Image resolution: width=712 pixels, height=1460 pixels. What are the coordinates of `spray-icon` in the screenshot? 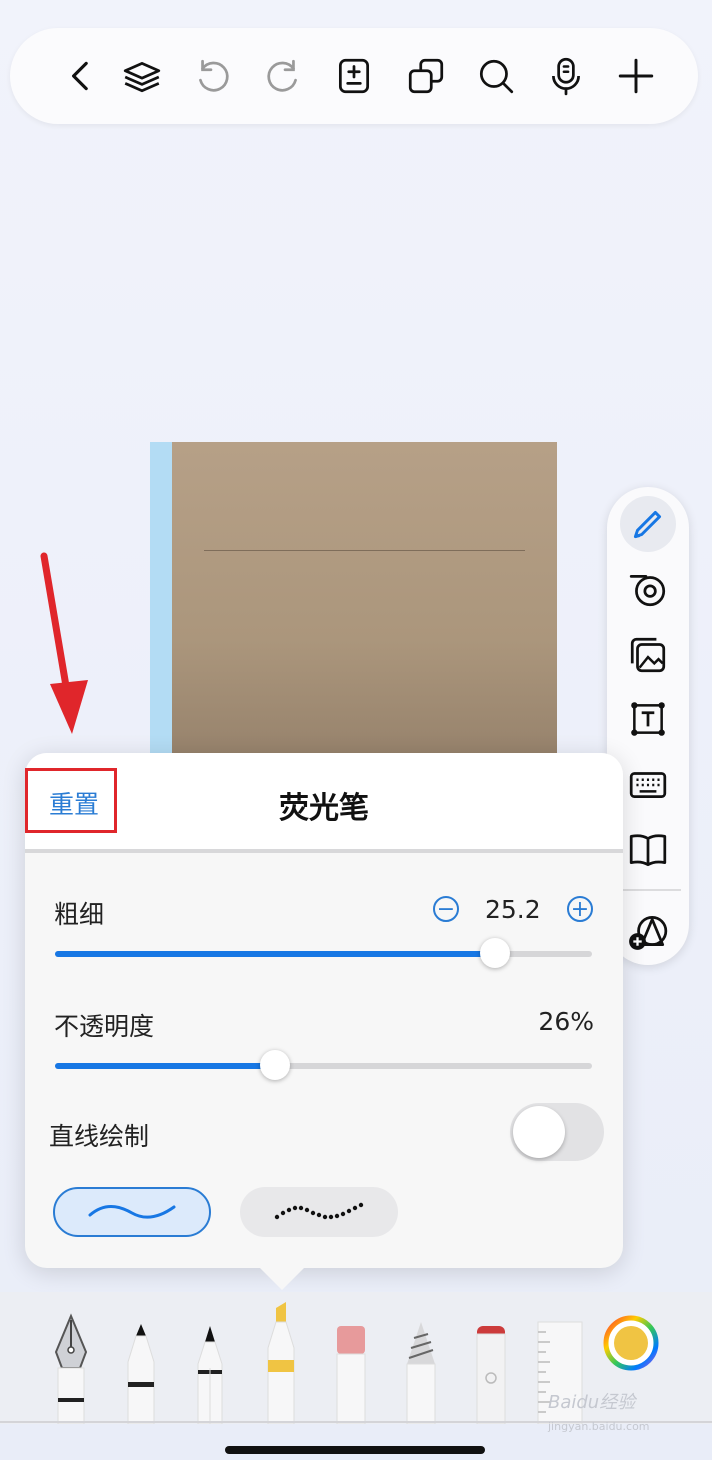 It's located at (491, 1374).